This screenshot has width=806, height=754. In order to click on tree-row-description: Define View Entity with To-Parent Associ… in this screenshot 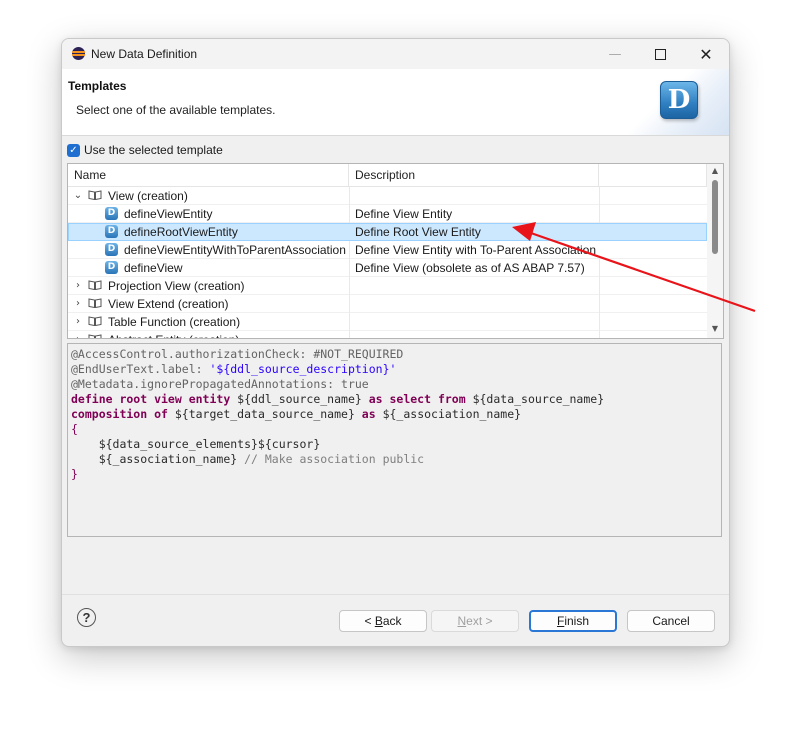, I will do `click(476, 250)`.